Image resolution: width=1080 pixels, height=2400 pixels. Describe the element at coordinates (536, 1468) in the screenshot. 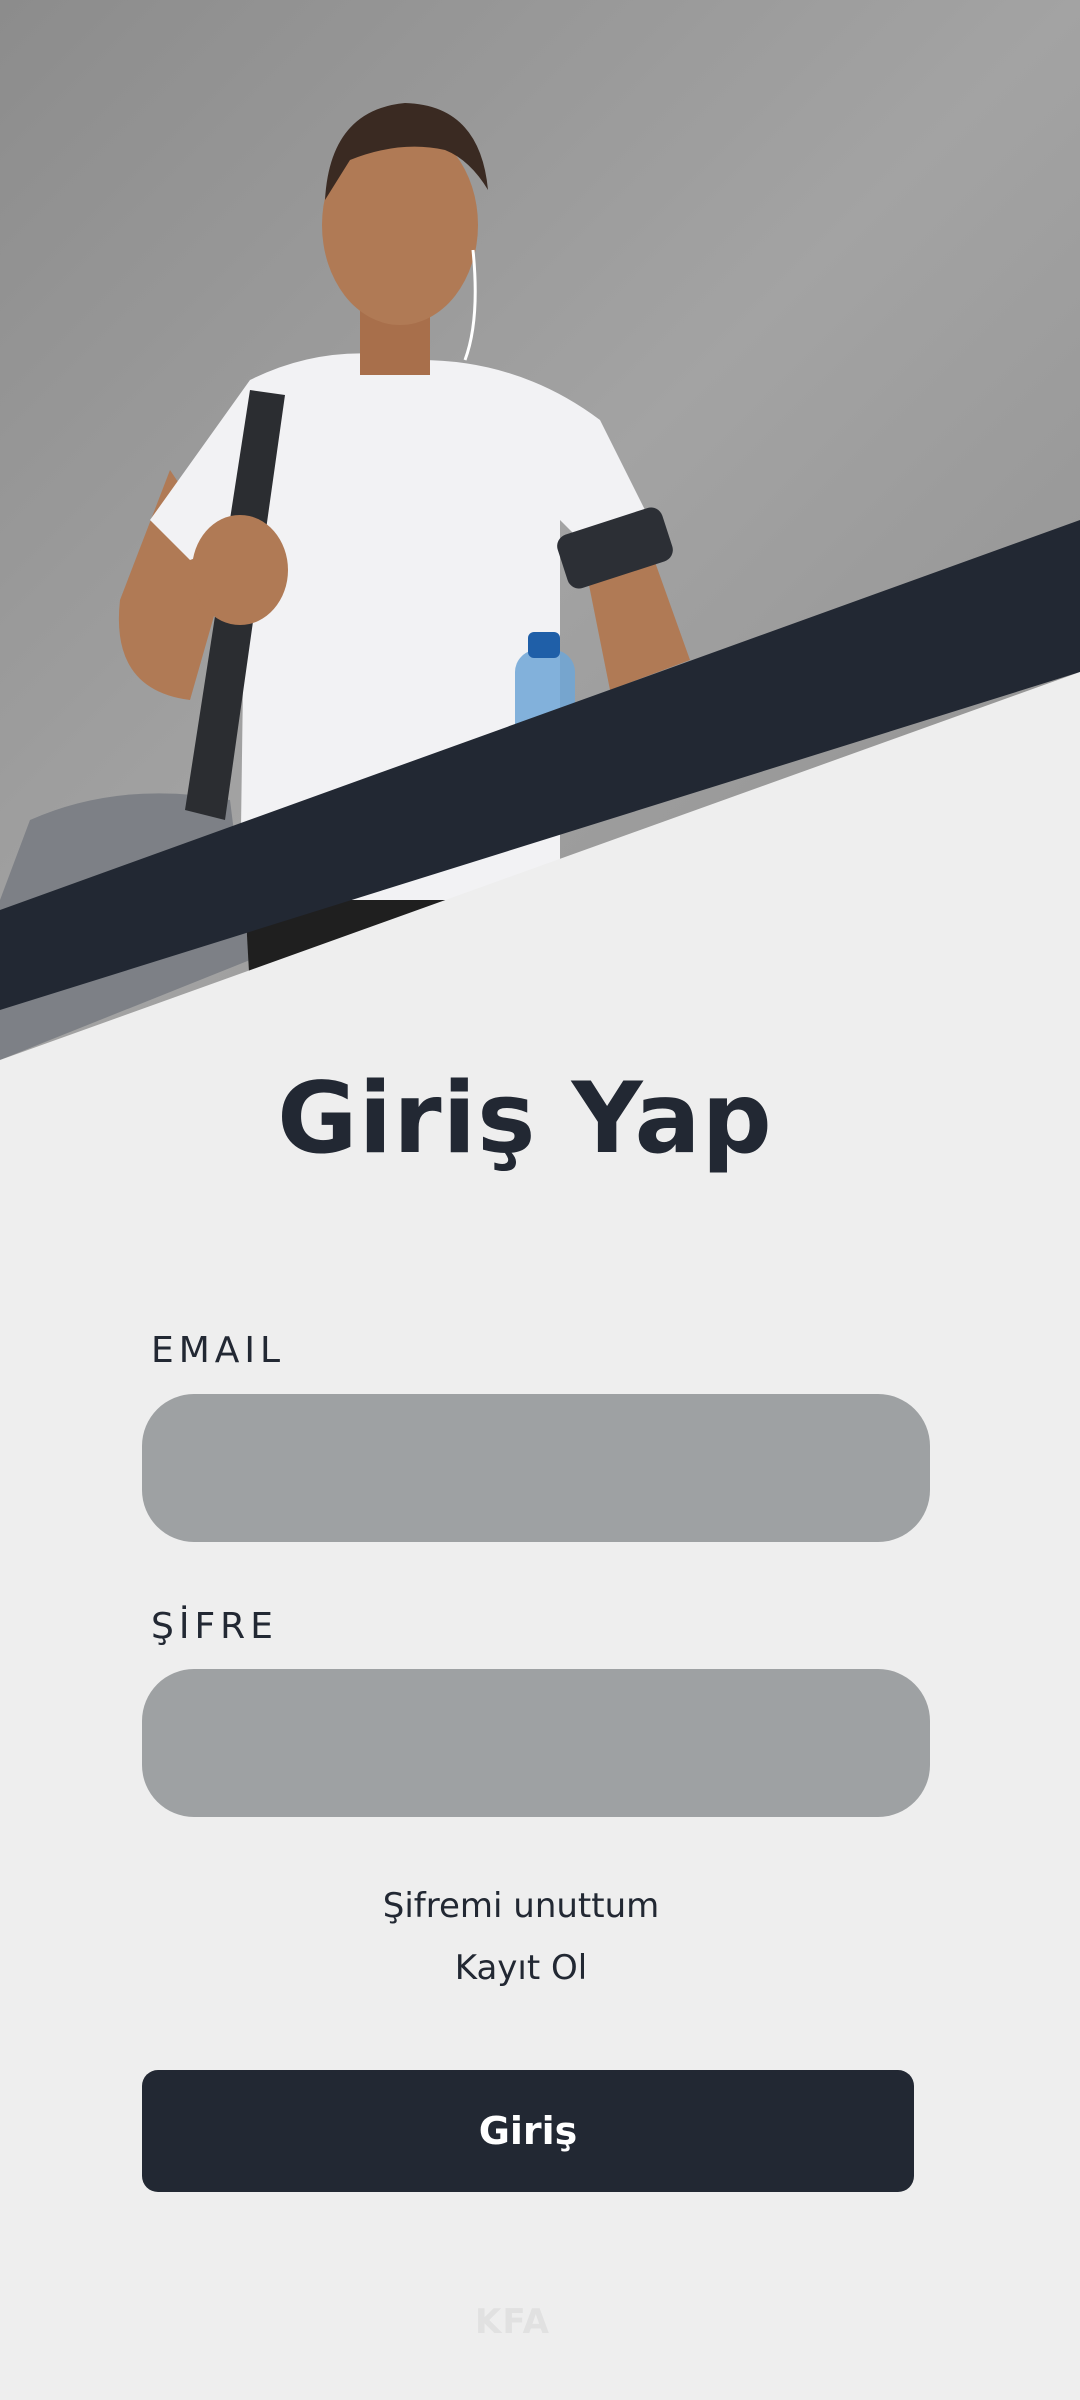

I see `email-field` at that location.